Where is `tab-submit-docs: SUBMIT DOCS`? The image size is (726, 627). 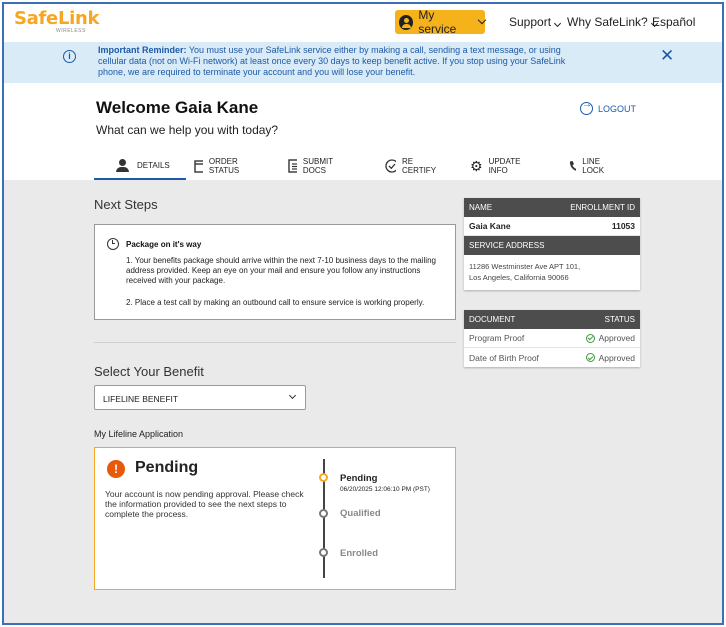 tab-submit-docs: SUBMIT DOCS is located at coordinates (313, 166).